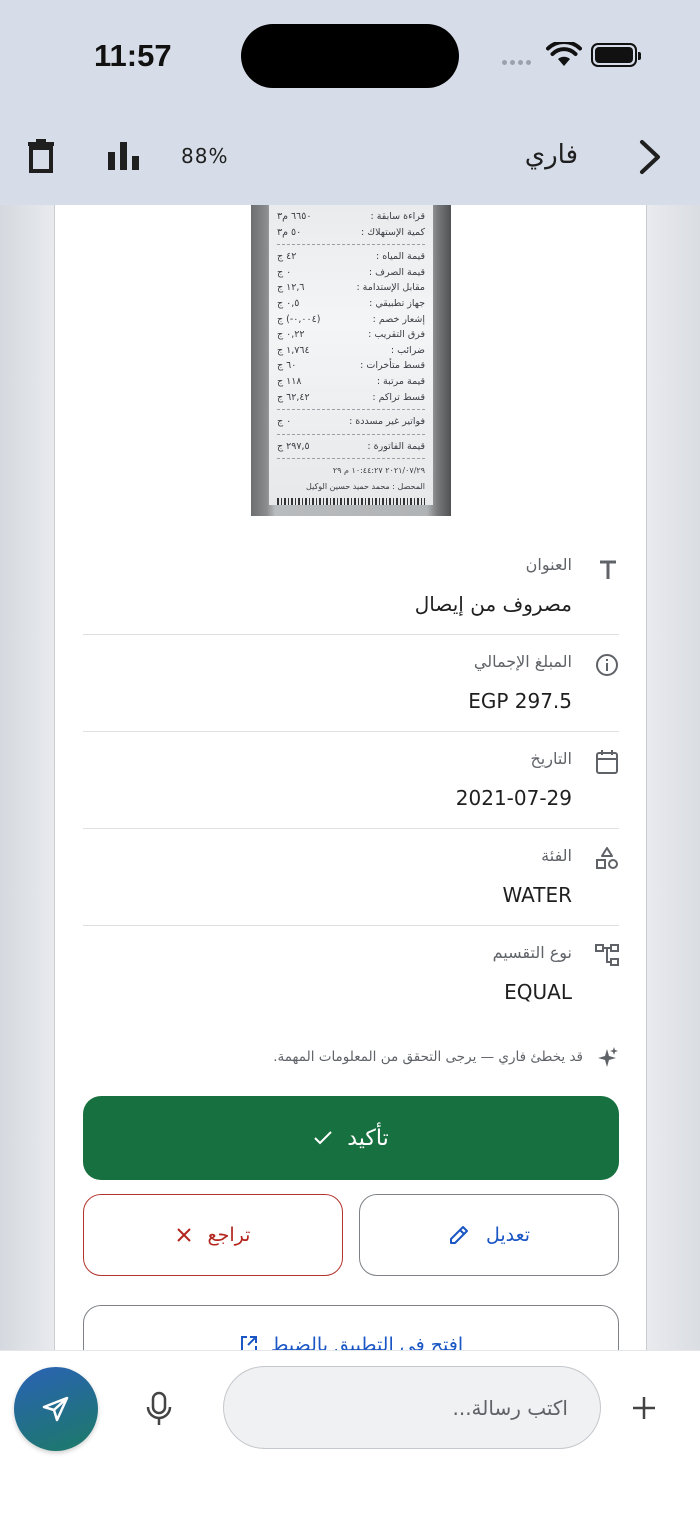 The height and width of the screenshot is (1521, 700). What do you see at coordinates (607, 762) in the screenshot?
I see `calendar-icon` at bounding box center [607, 762].